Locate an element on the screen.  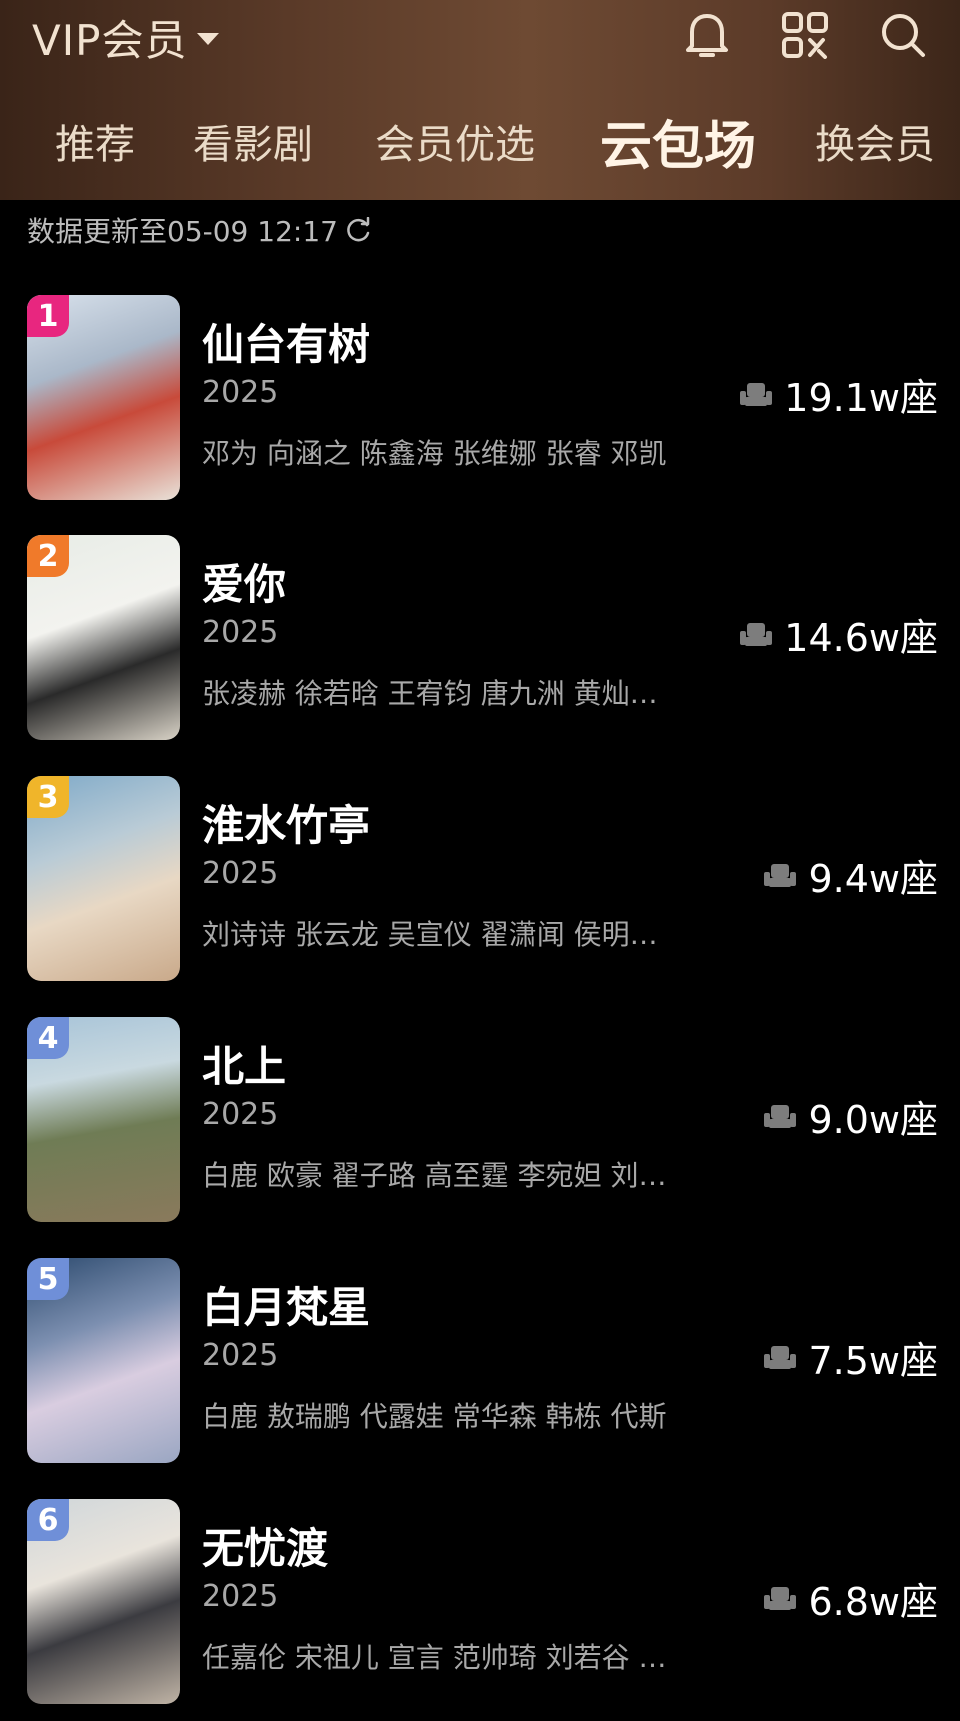
rank-badge: 2 is located at coordinates (48, 556).